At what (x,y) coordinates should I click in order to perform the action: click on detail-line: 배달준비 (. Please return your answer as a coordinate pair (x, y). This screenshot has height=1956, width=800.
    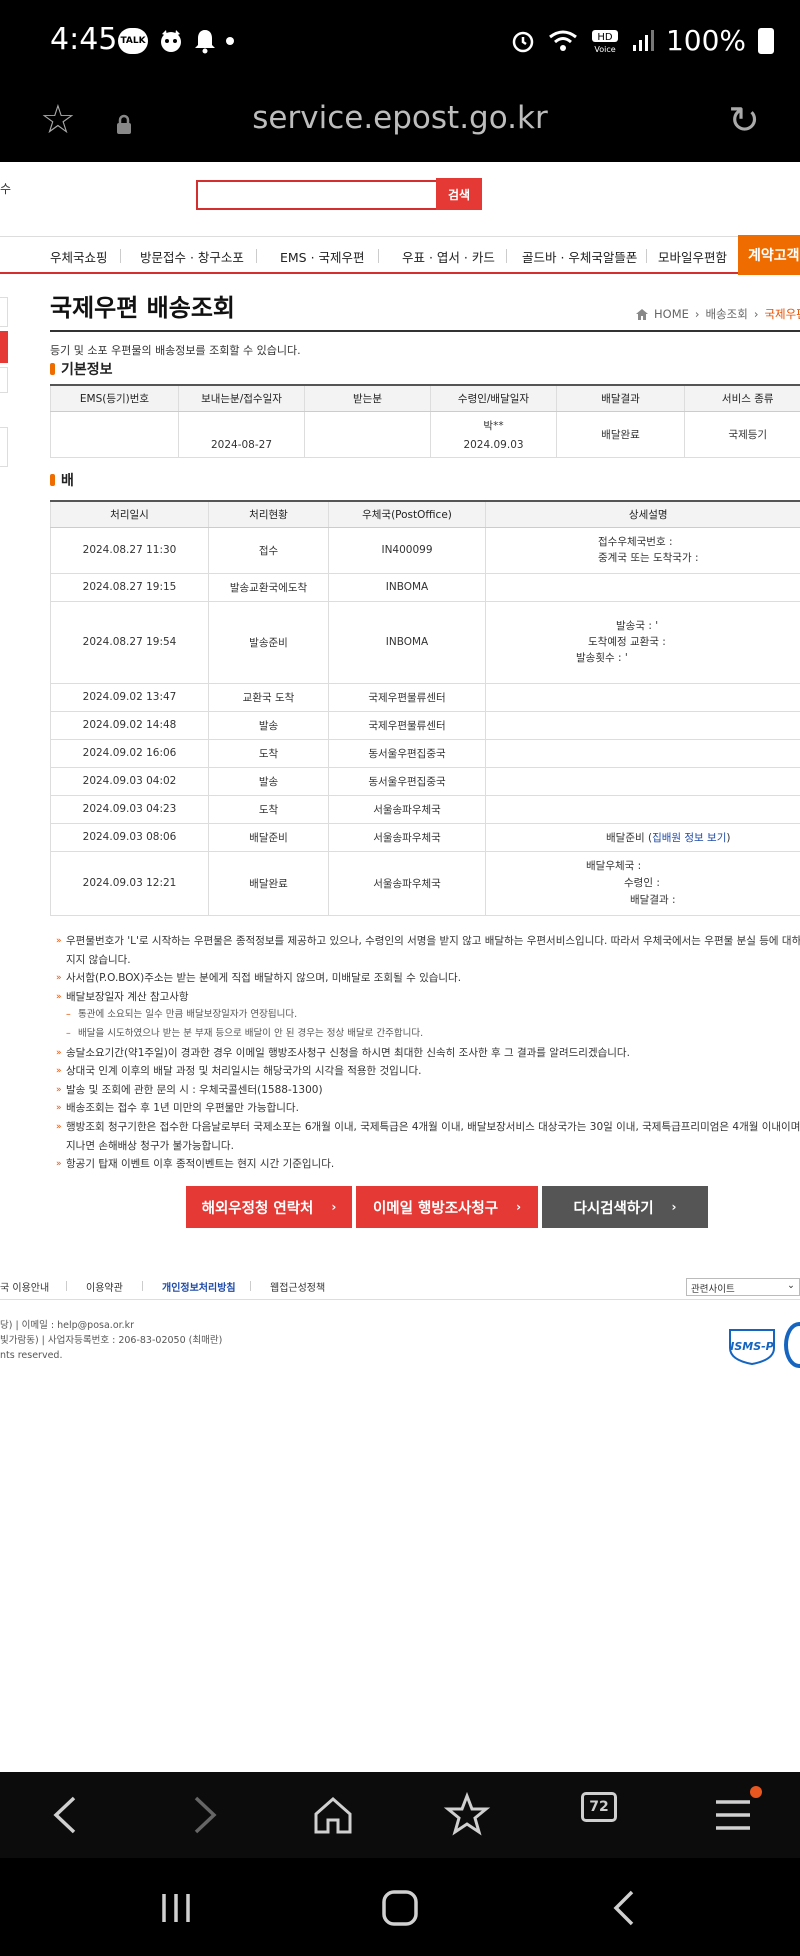
    Looking at the image, I should click on (629, 837).